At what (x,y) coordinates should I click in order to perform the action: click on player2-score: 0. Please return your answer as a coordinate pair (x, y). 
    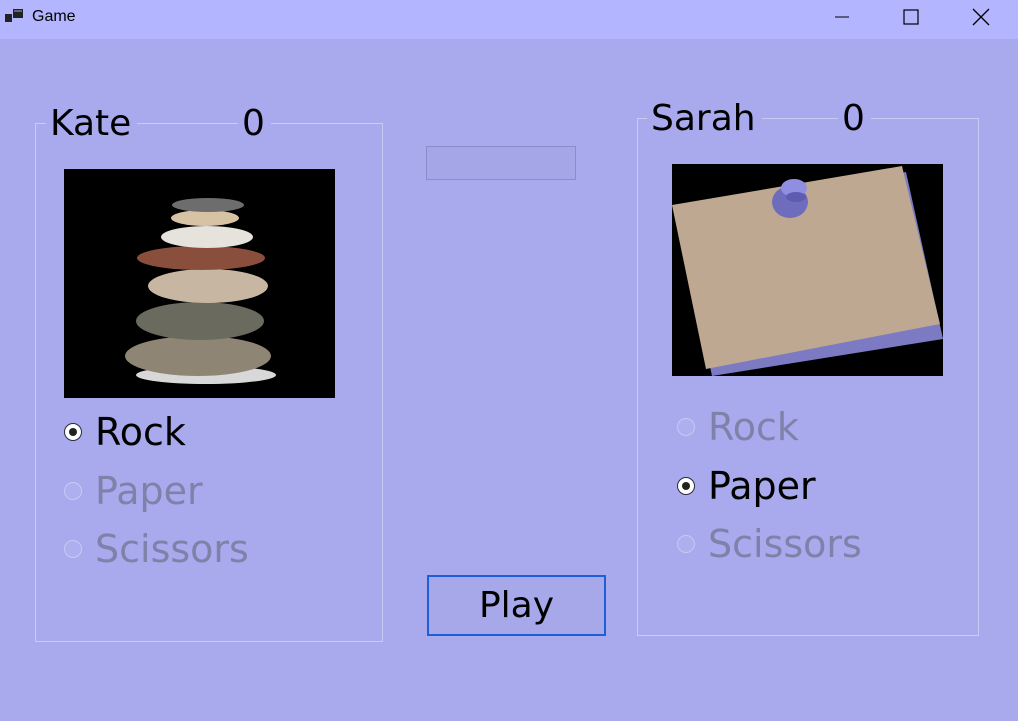
    Looking at the image, I should click on (854, 119).